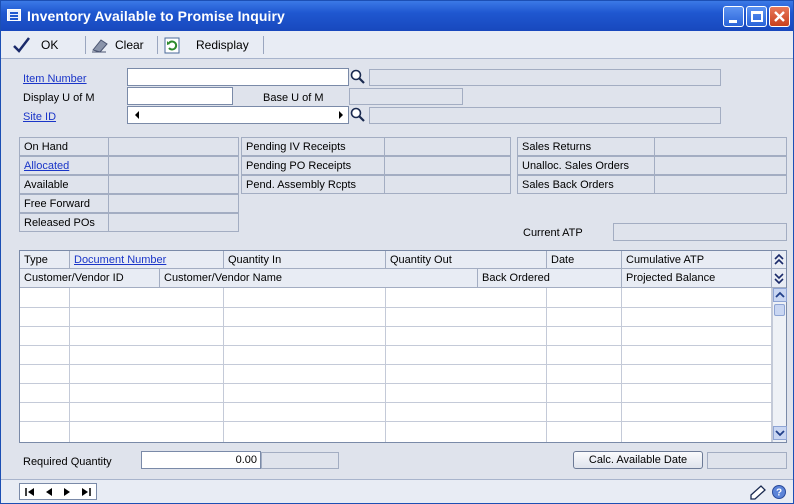  What do you see at coordinates (50, 45) in the screenshot?
I see `ok-label: OK` at bounding box center [50, 45].